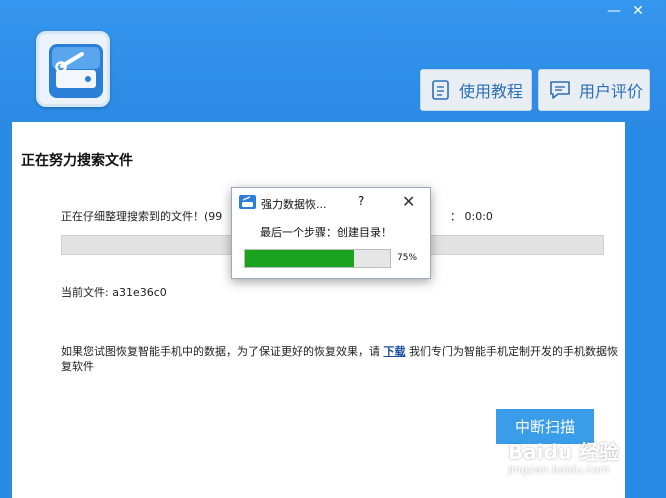 The image size is (666, 498). Describe the element at coordinates (611, 91) in the screenshot. I see `user-review-button-label: 用户评价` at that location.